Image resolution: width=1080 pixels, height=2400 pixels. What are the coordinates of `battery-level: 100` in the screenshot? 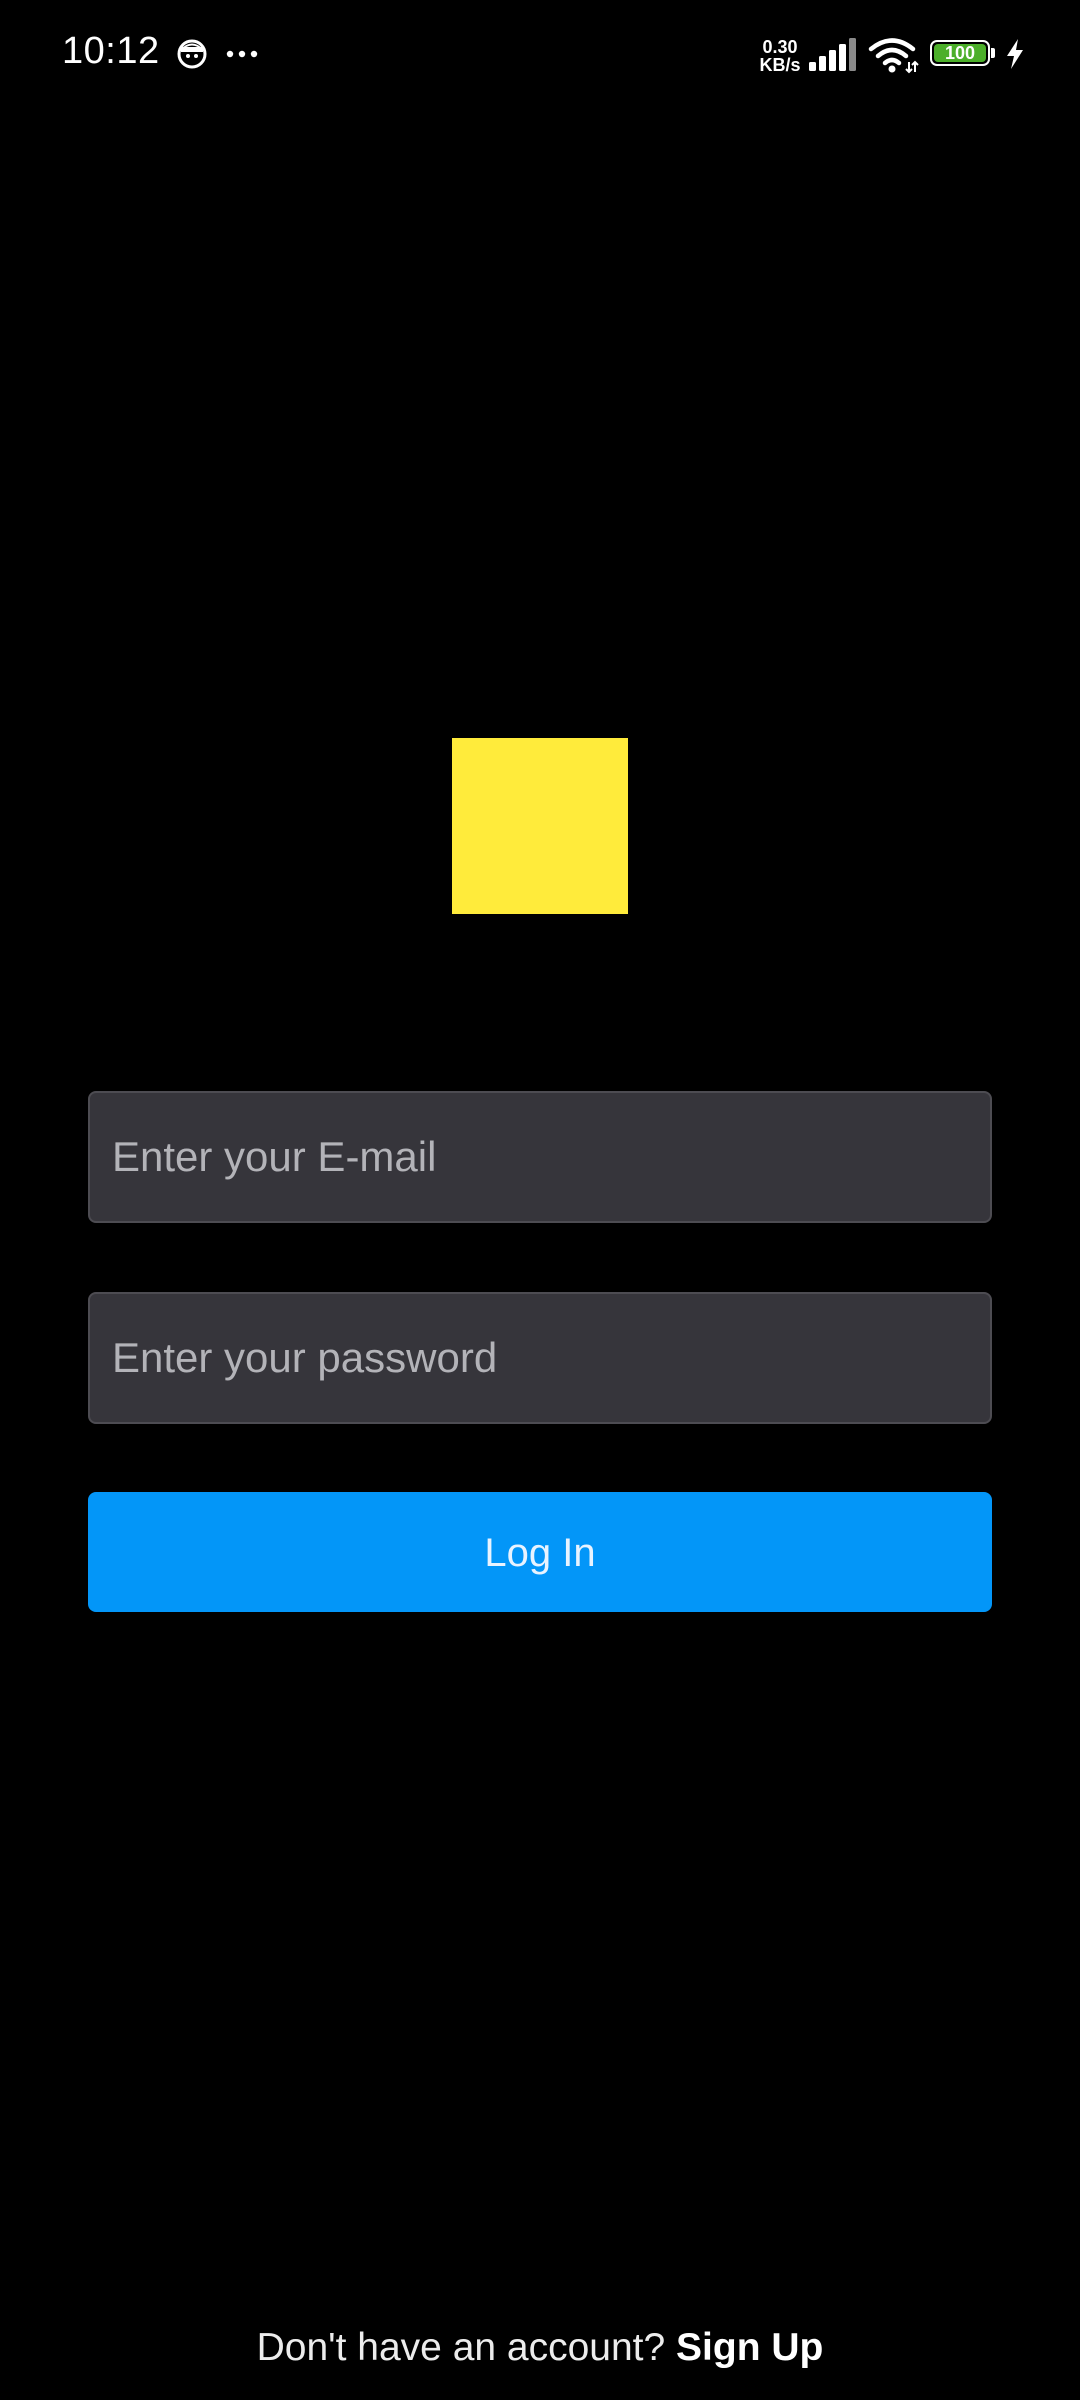 It's located at (960, 53).